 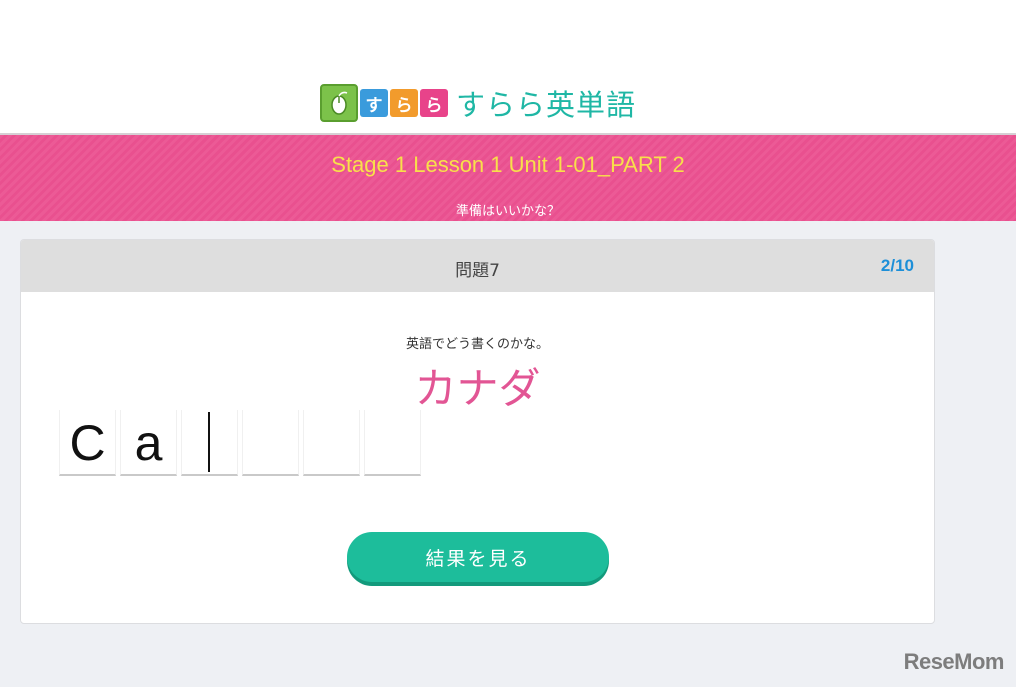 What do you see at coordinates (339, 103) in the screenshot?
I see `mouse-icon` at bounding box center [339, 103].